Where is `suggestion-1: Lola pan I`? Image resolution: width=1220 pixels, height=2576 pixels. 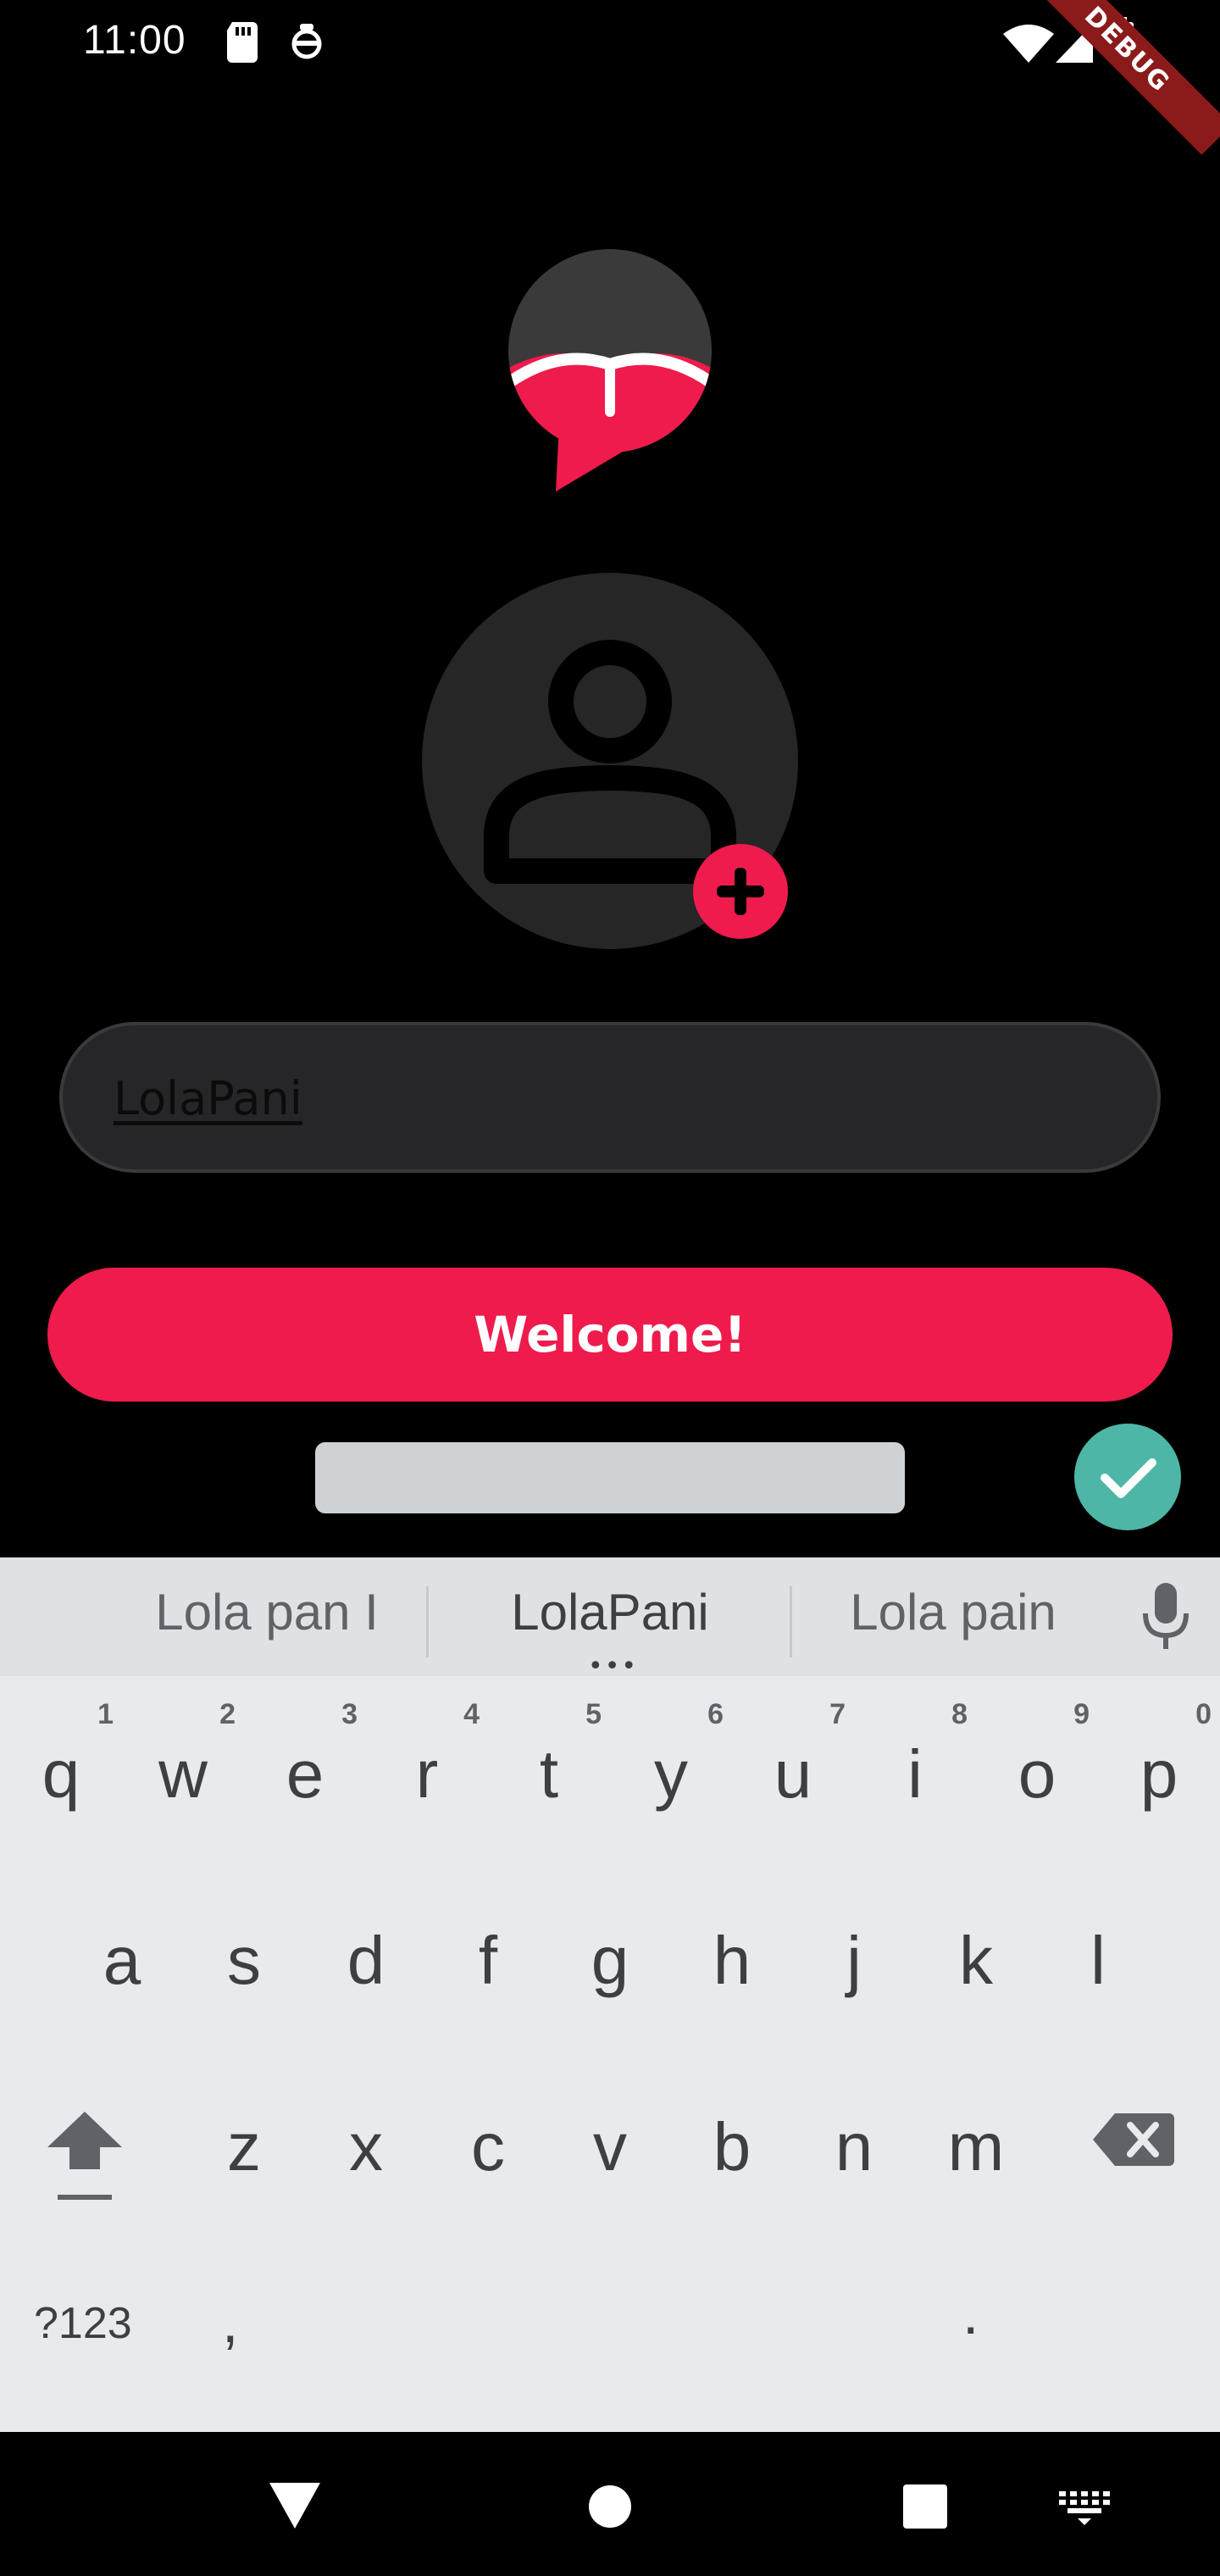
suggestion-1: Lola pan I is located at coordinates (267, 1612).